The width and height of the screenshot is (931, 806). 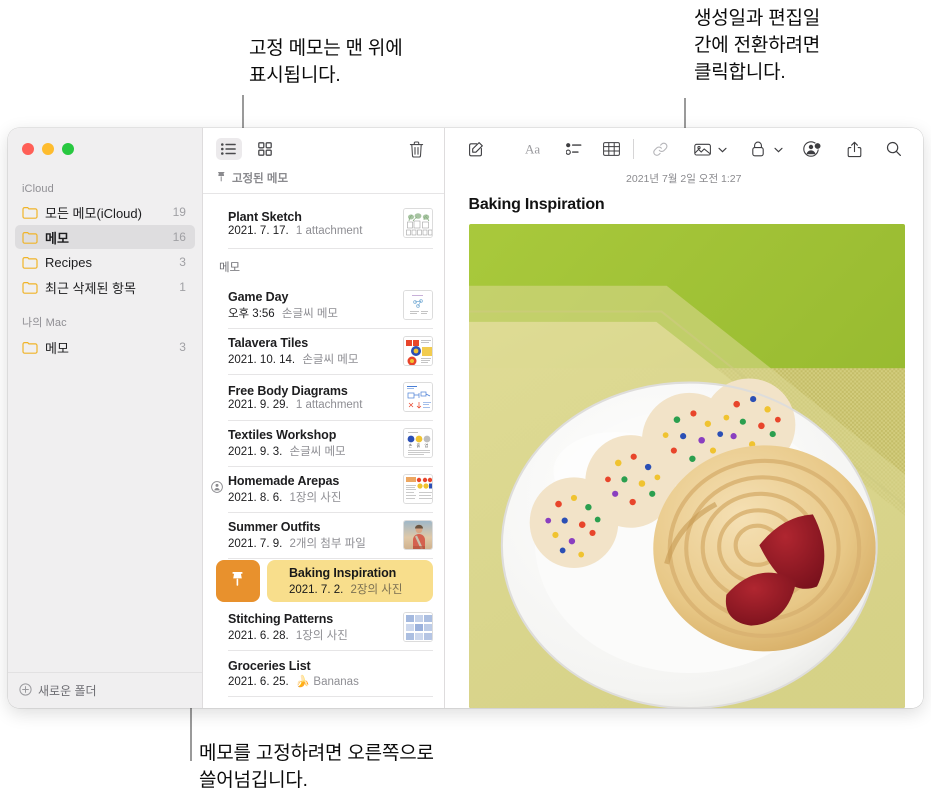 What do you see at coordinates (283, 480) in the screenshot?
I see `note-title: Homemade Arepas` at bounding box center [283, 480].